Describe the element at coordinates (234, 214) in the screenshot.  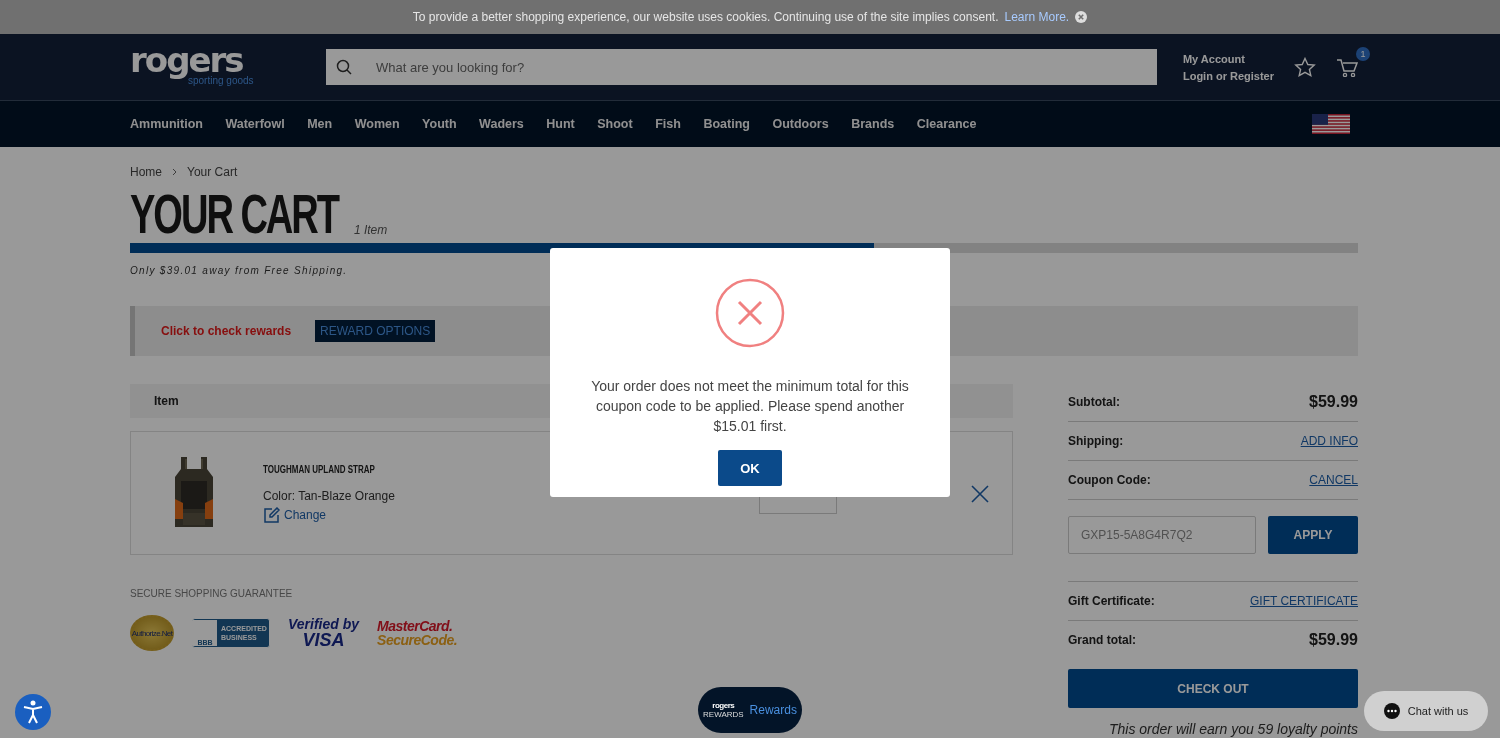
I see `page-title: YOUR CART` at that location.